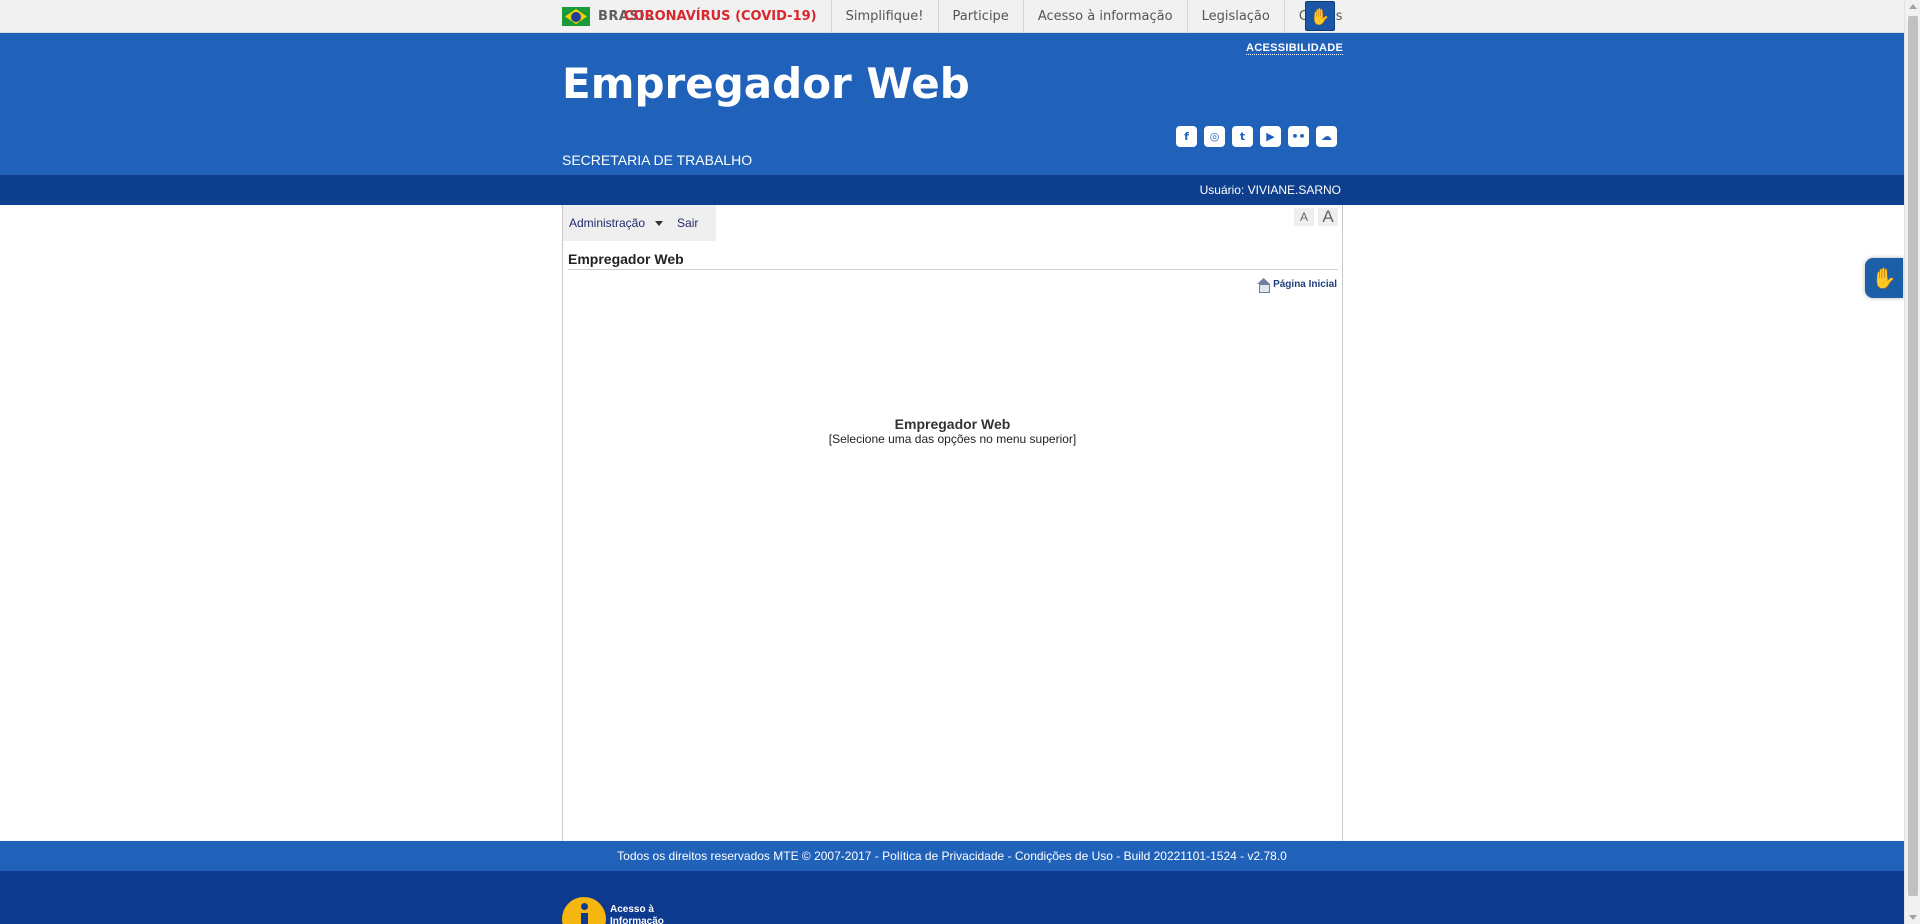  Describe the element at coordinates (1305, 284) in the screenshot. I see `home-link-label: Página Inicial` at that location.